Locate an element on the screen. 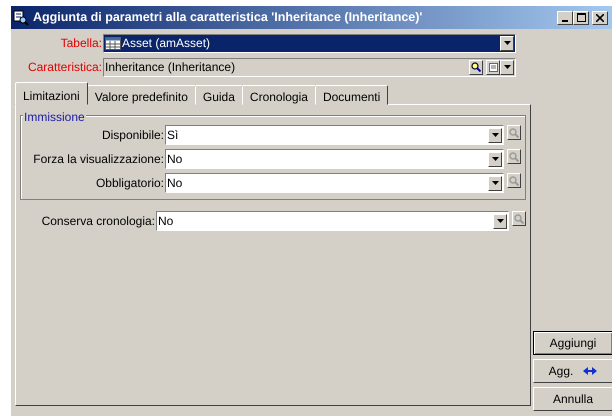 The height and width of the screenshot is (416, 612). field-label: Forza la visualizzazione: is located at coordinates (98, 159).